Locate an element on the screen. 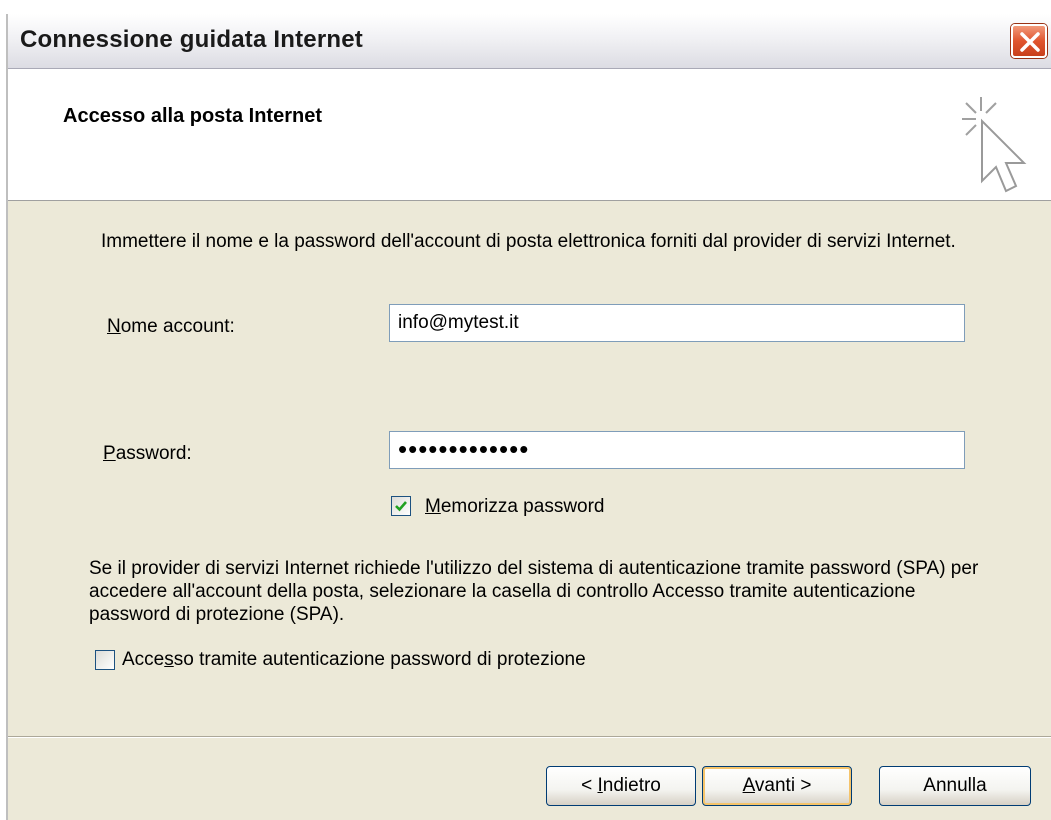 The image size is (1051, 820). next-accesskey: A is located at coordinates (748, 785).